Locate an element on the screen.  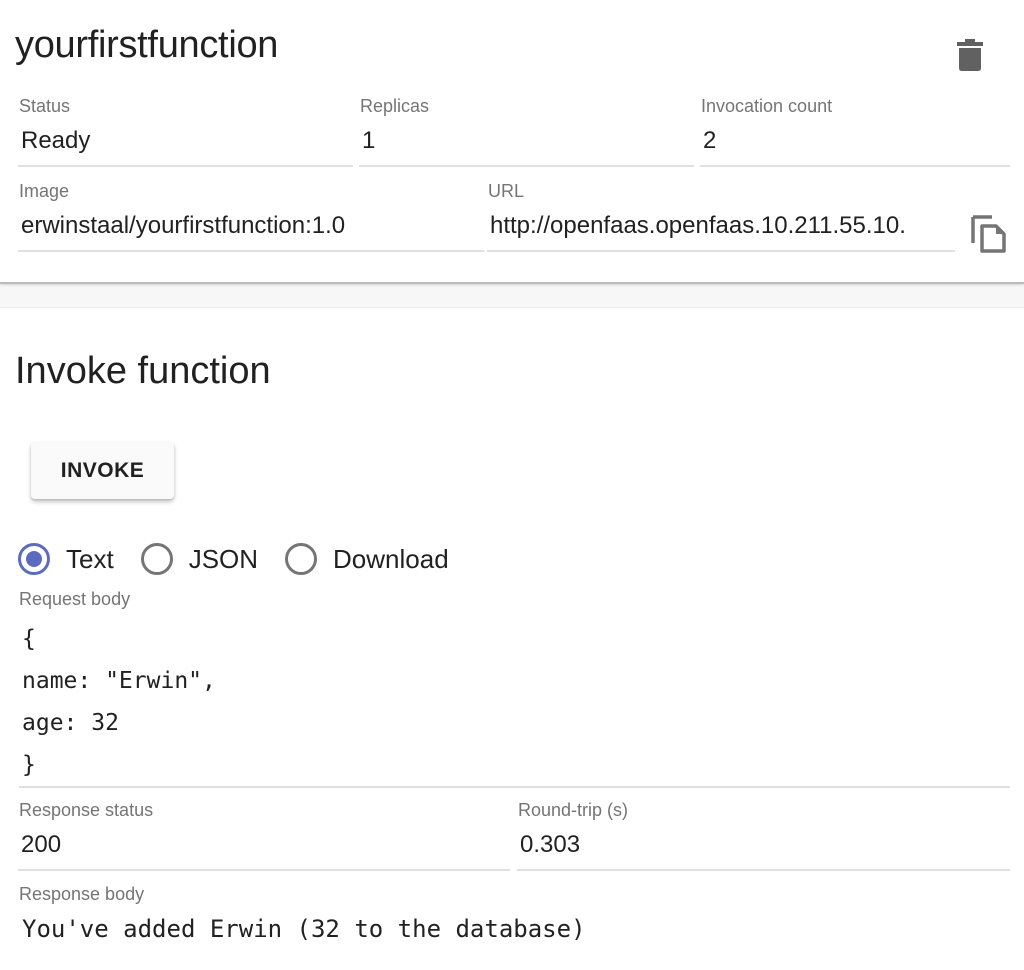
radio-text: Text is located at coordinates (66, 559).